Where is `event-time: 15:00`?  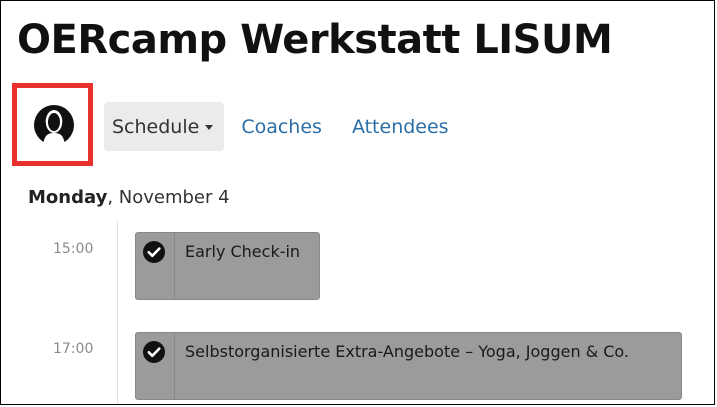 event-time: 15:00 is located at coordinates (73, 249).